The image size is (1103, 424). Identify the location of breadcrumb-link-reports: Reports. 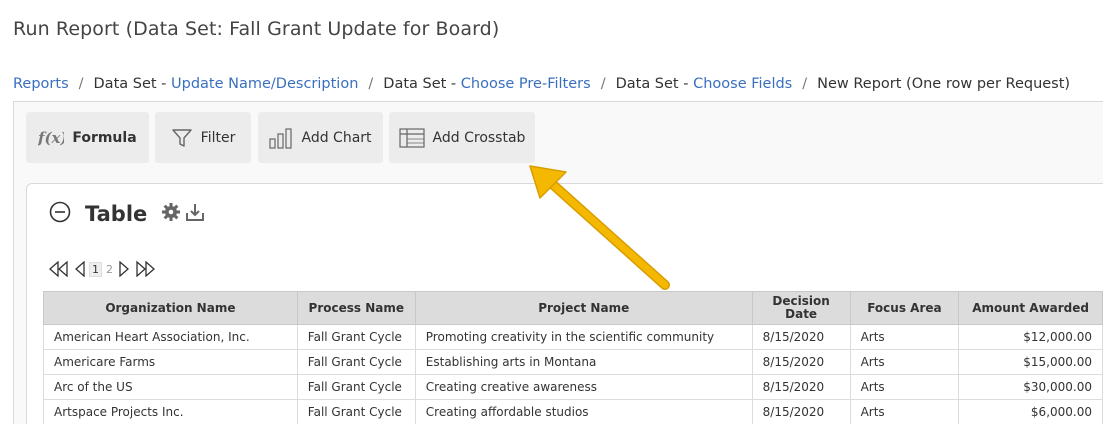
(41, 84).